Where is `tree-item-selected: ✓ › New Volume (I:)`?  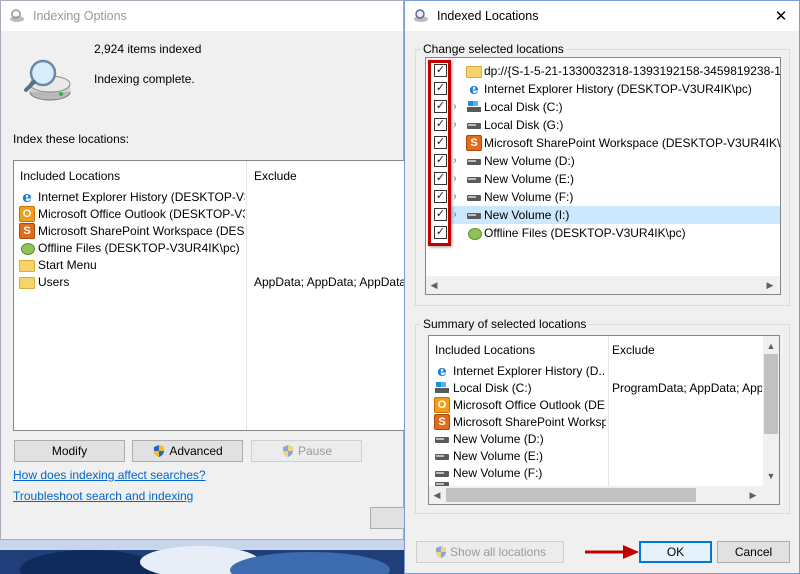 tree-item-selected: ✓ › New Volume (I:) is located at coordinates (603, 215).